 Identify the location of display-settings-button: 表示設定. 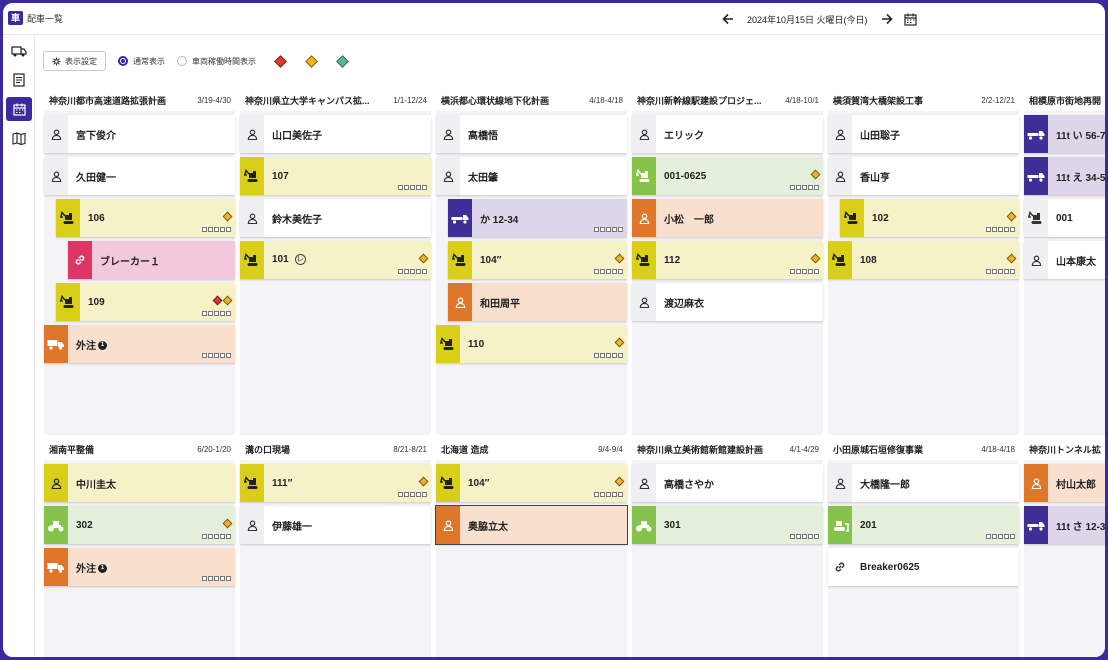
(74, 61).